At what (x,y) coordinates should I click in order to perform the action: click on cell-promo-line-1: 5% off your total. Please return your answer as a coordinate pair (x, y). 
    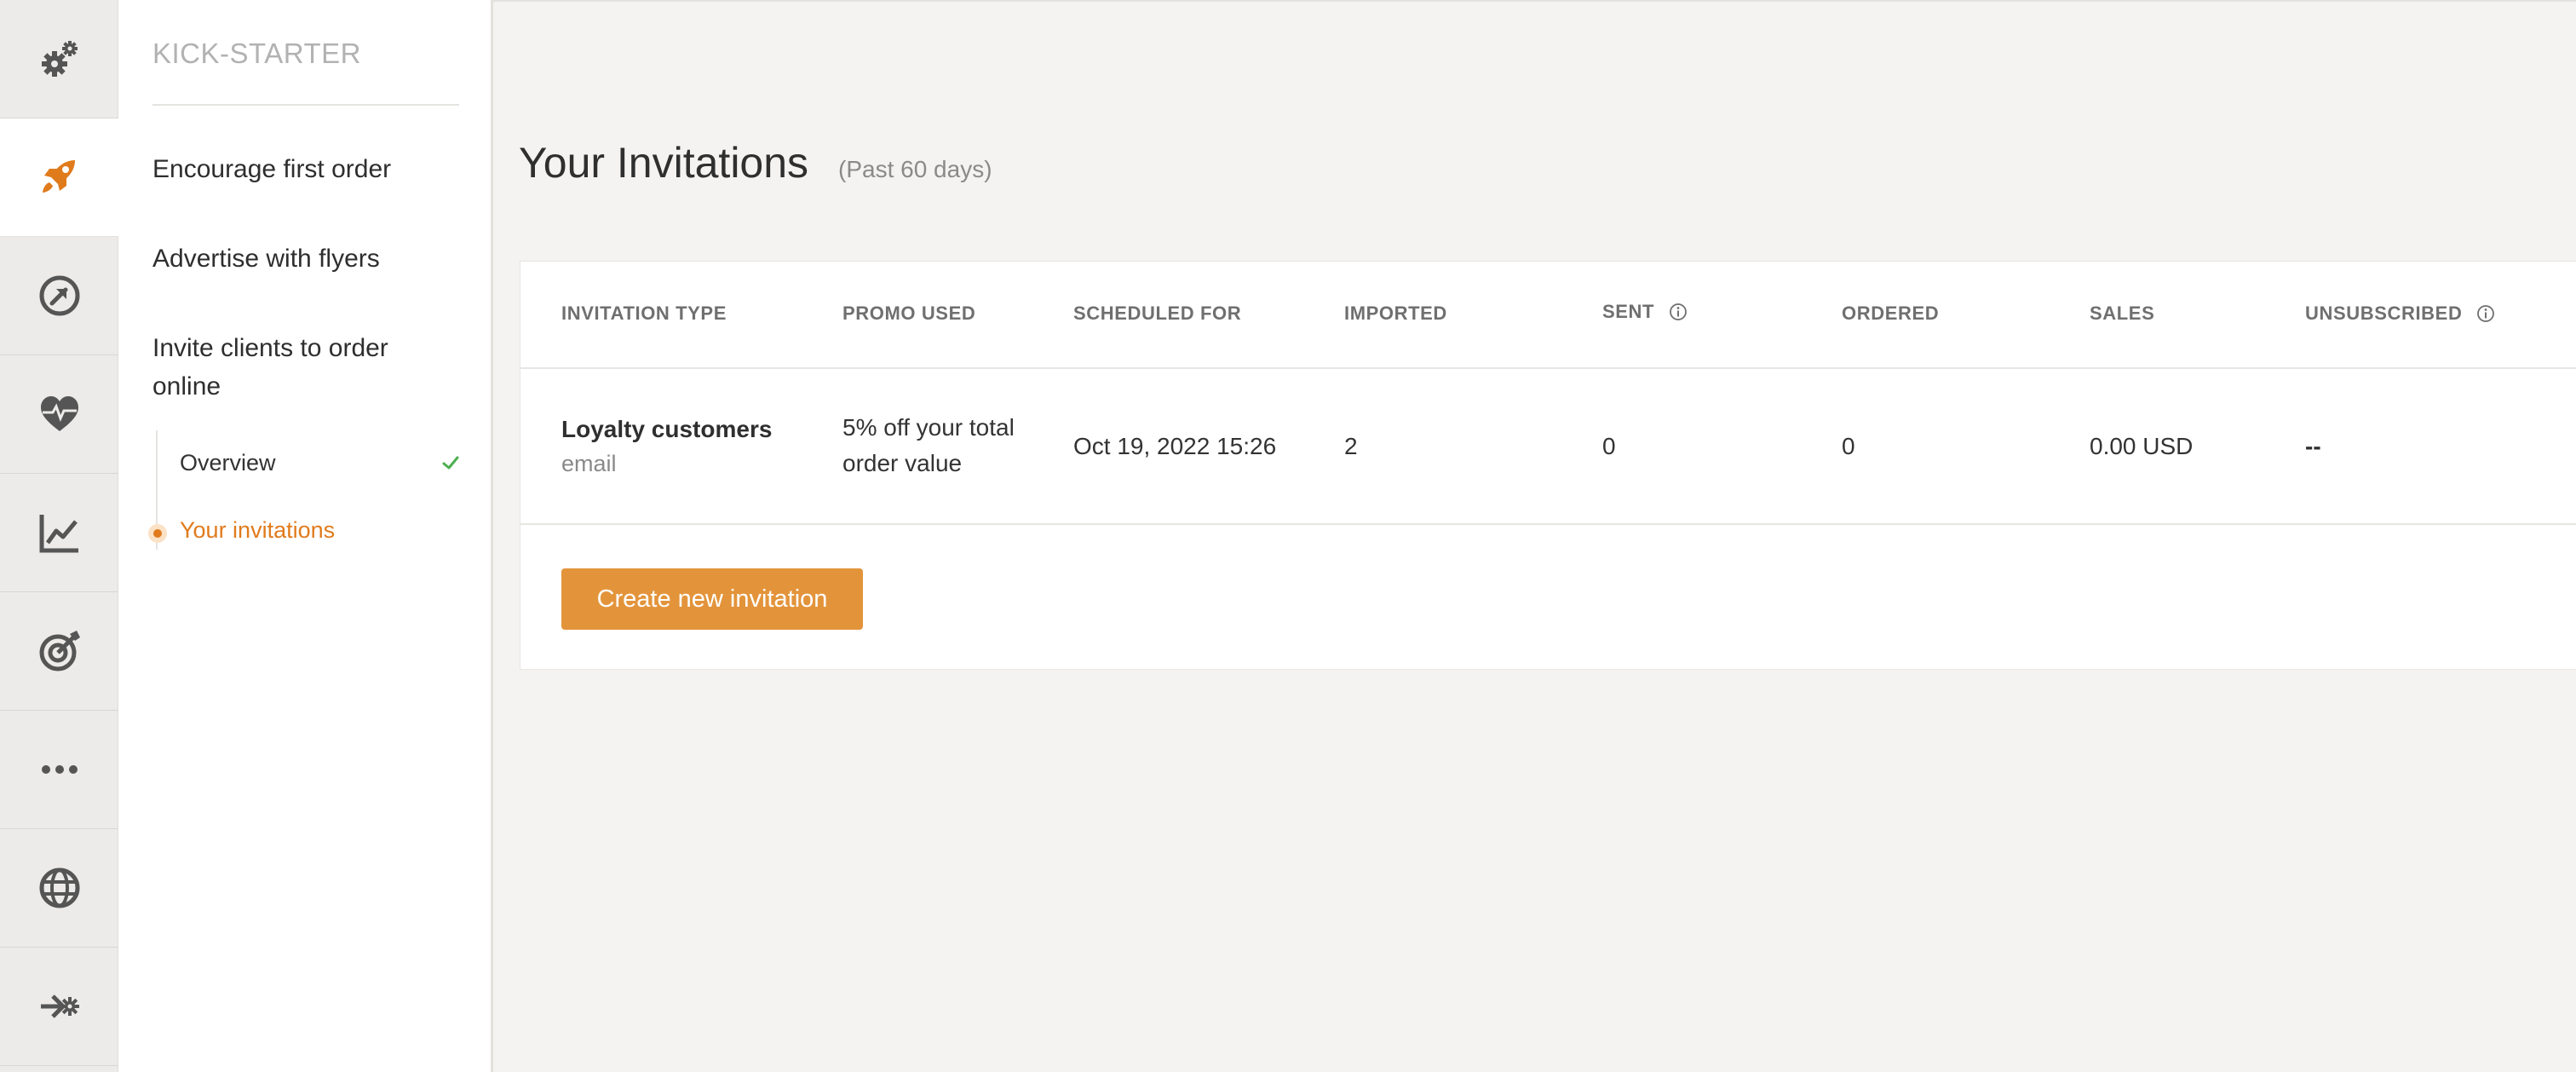
    Looking at the image, I should click on (928, 427).